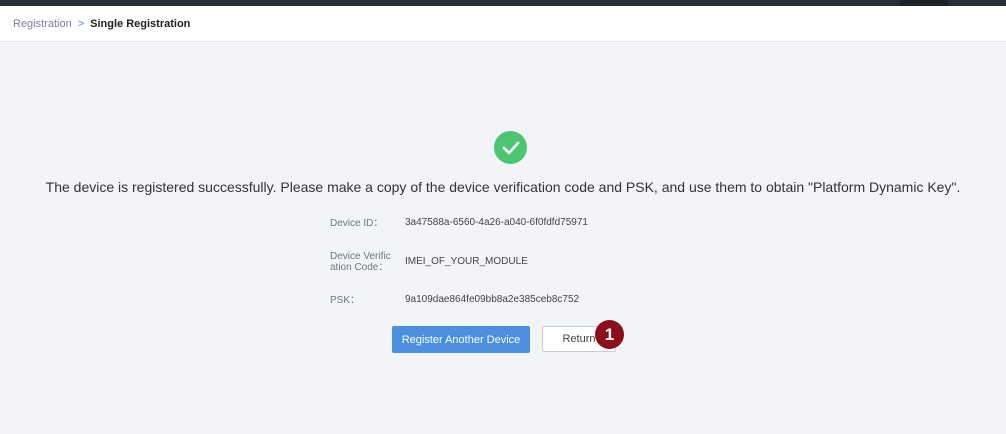  Describe the element at coordinates (466, 261) in the screenshot. I see `verification-code-value: IMEI_OF_YOUR_MODULE` at that location.